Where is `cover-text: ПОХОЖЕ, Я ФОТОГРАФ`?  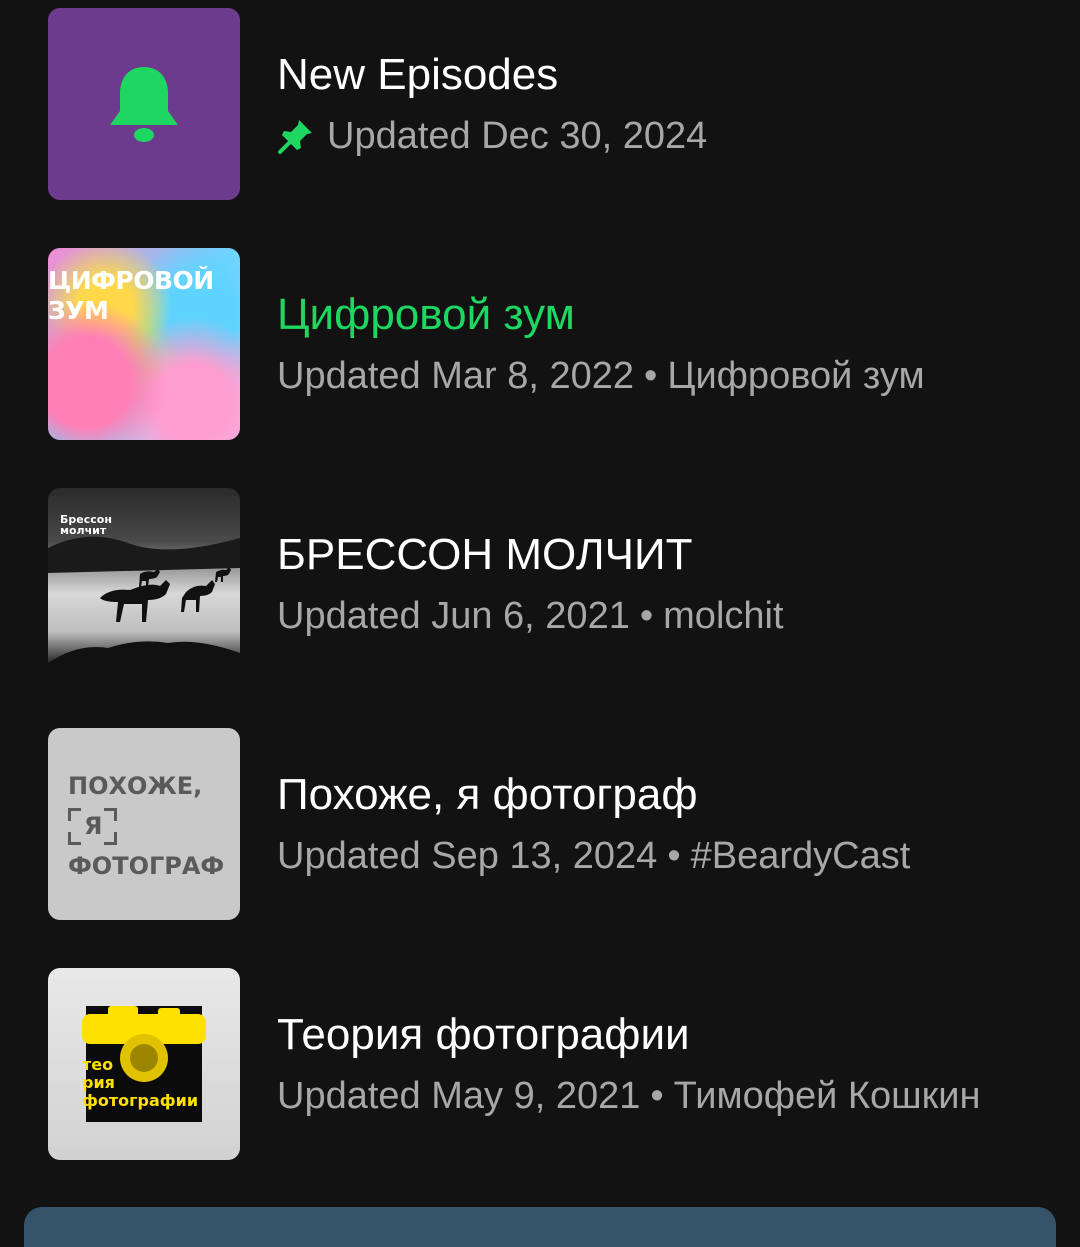 cover-text: ПОХОЖЕ, Я ФОТОГРАФ is located at coordinates (146, 826).